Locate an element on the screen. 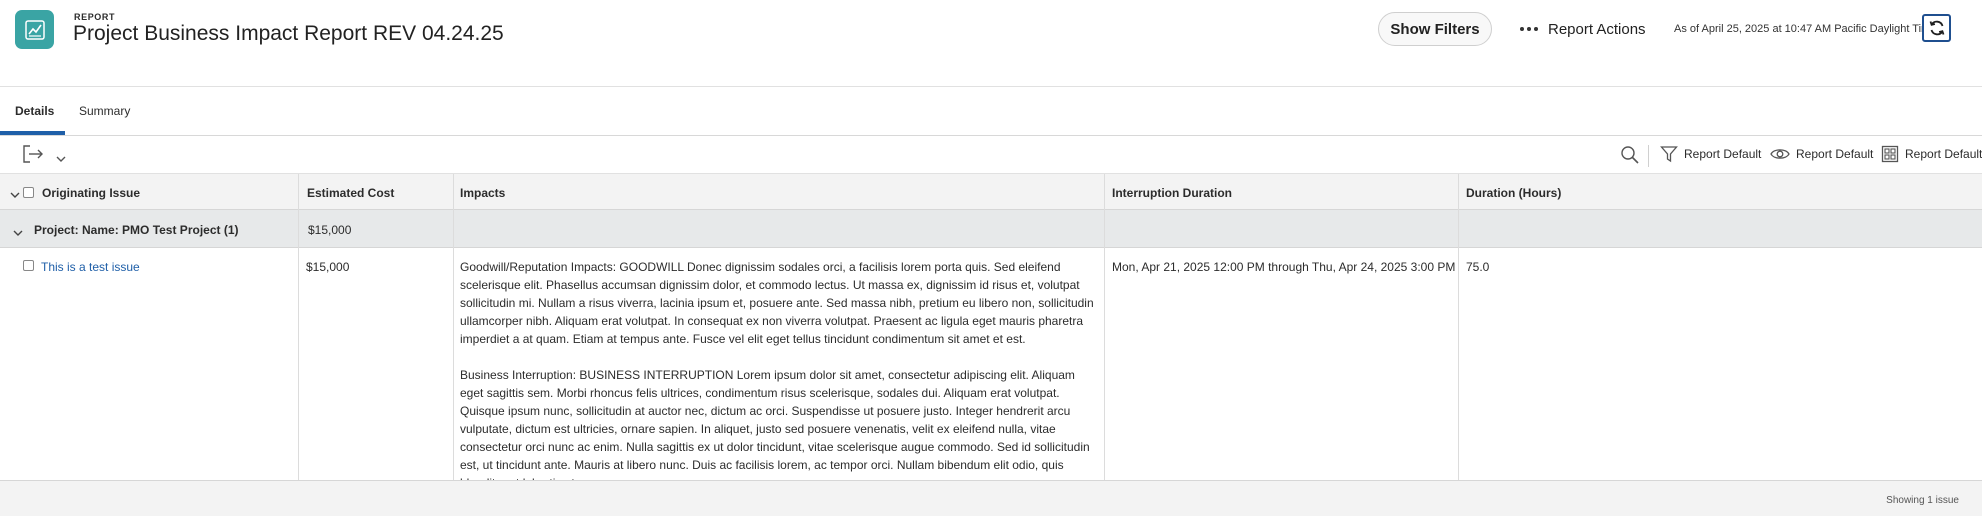 The height and width of the screenshot is (516, 1982). group-collapse-toggle is located at coordinates (18, 233).